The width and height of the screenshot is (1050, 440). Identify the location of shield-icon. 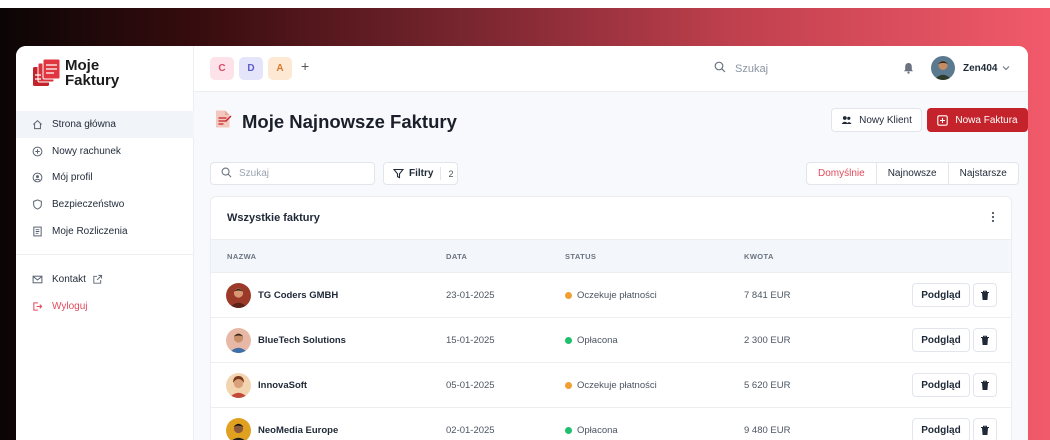
(37, 204).